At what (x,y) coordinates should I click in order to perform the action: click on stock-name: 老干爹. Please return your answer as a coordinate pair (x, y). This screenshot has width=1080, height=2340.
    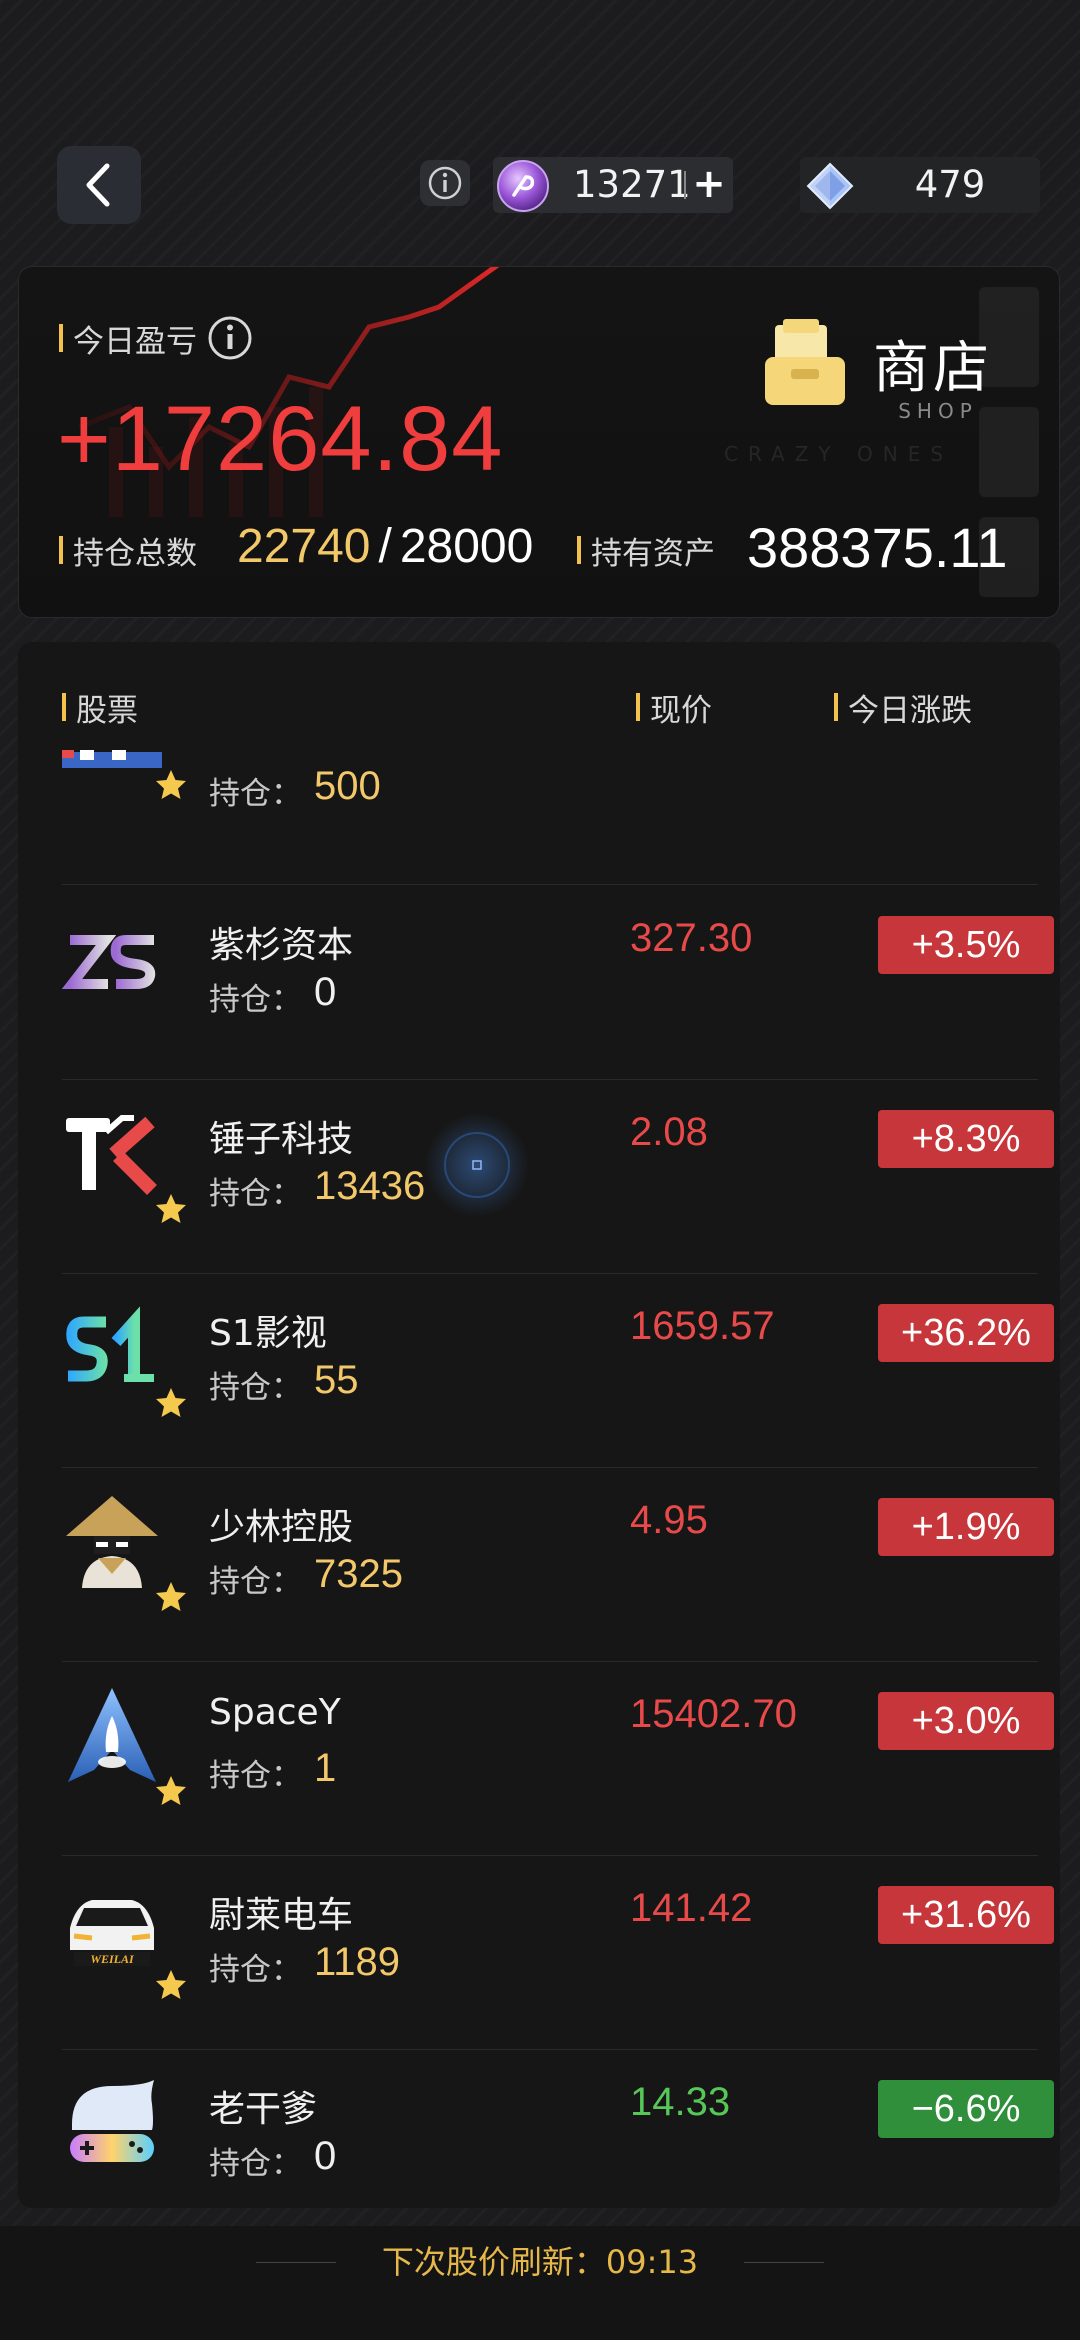
    Looking at the image, I should click on (263, 2109).